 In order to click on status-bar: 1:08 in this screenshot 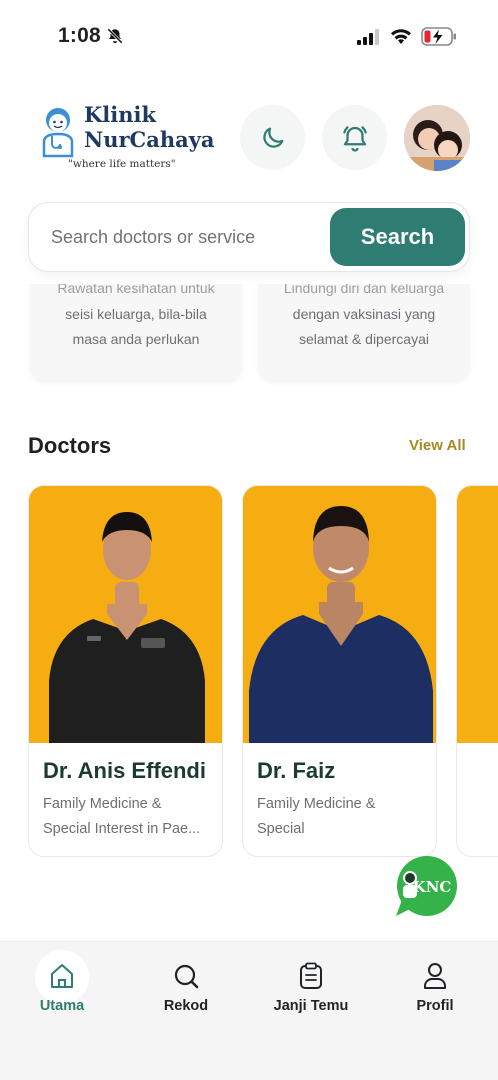, I will do `click(249, 37)`.